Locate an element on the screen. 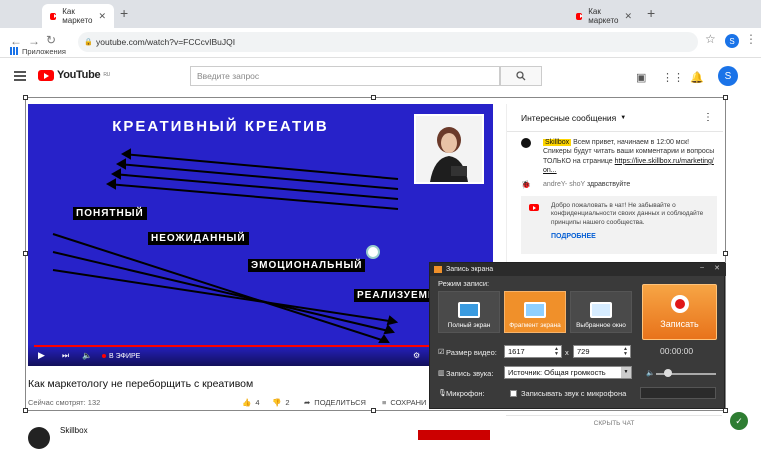 Image resolution: width=761 pixels, height=449 pixels. hide-chat-button: СКРЫТЬ ЧАТ is located at coordinates (614, 423).